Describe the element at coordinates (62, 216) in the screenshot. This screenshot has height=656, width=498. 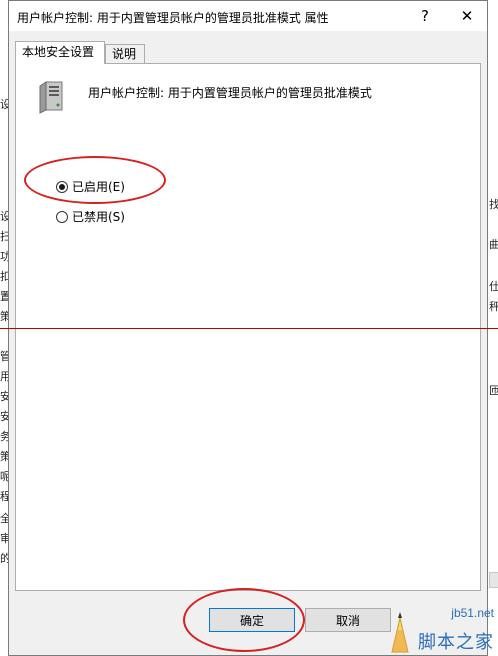
I see `disabled-radio` at that location.